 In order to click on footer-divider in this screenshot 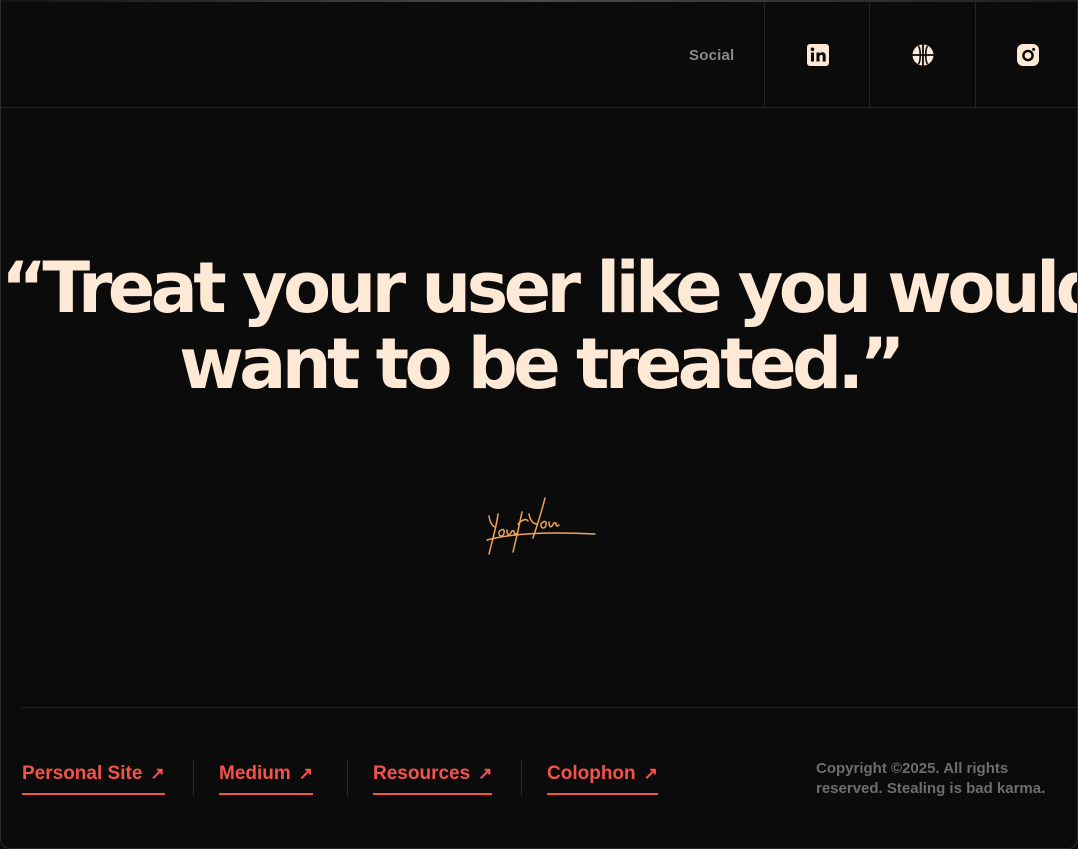, I will do `click(549, 707)`.